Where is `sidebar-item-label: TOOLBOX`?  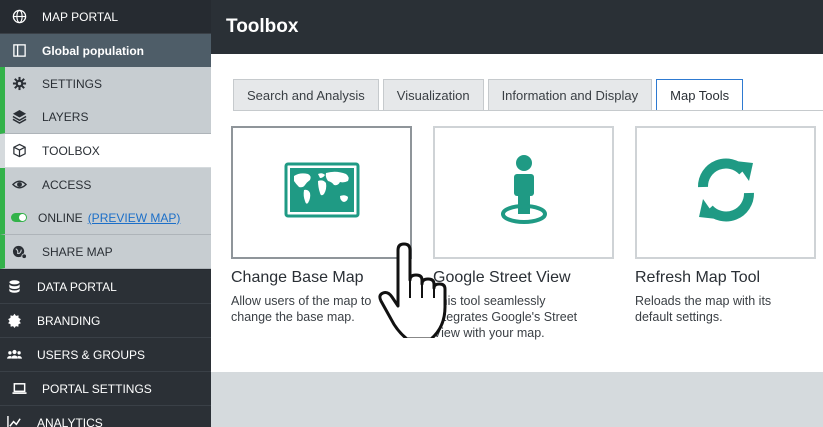
sidebar-item-label: TOOLBOX is located at coordinates (71, 150).